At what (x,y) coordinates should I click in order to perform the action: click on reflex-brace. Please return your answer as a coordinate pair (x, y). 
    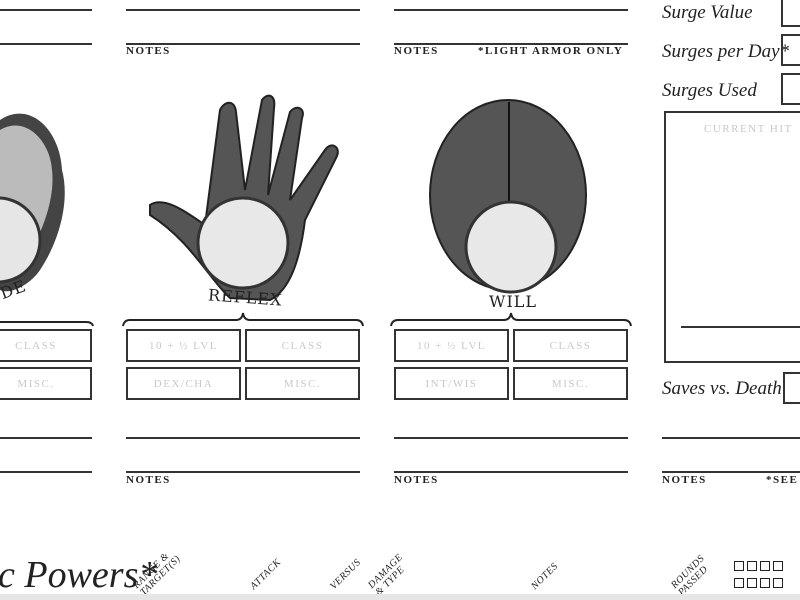
    Looking at the image, I should click on (243, 319).